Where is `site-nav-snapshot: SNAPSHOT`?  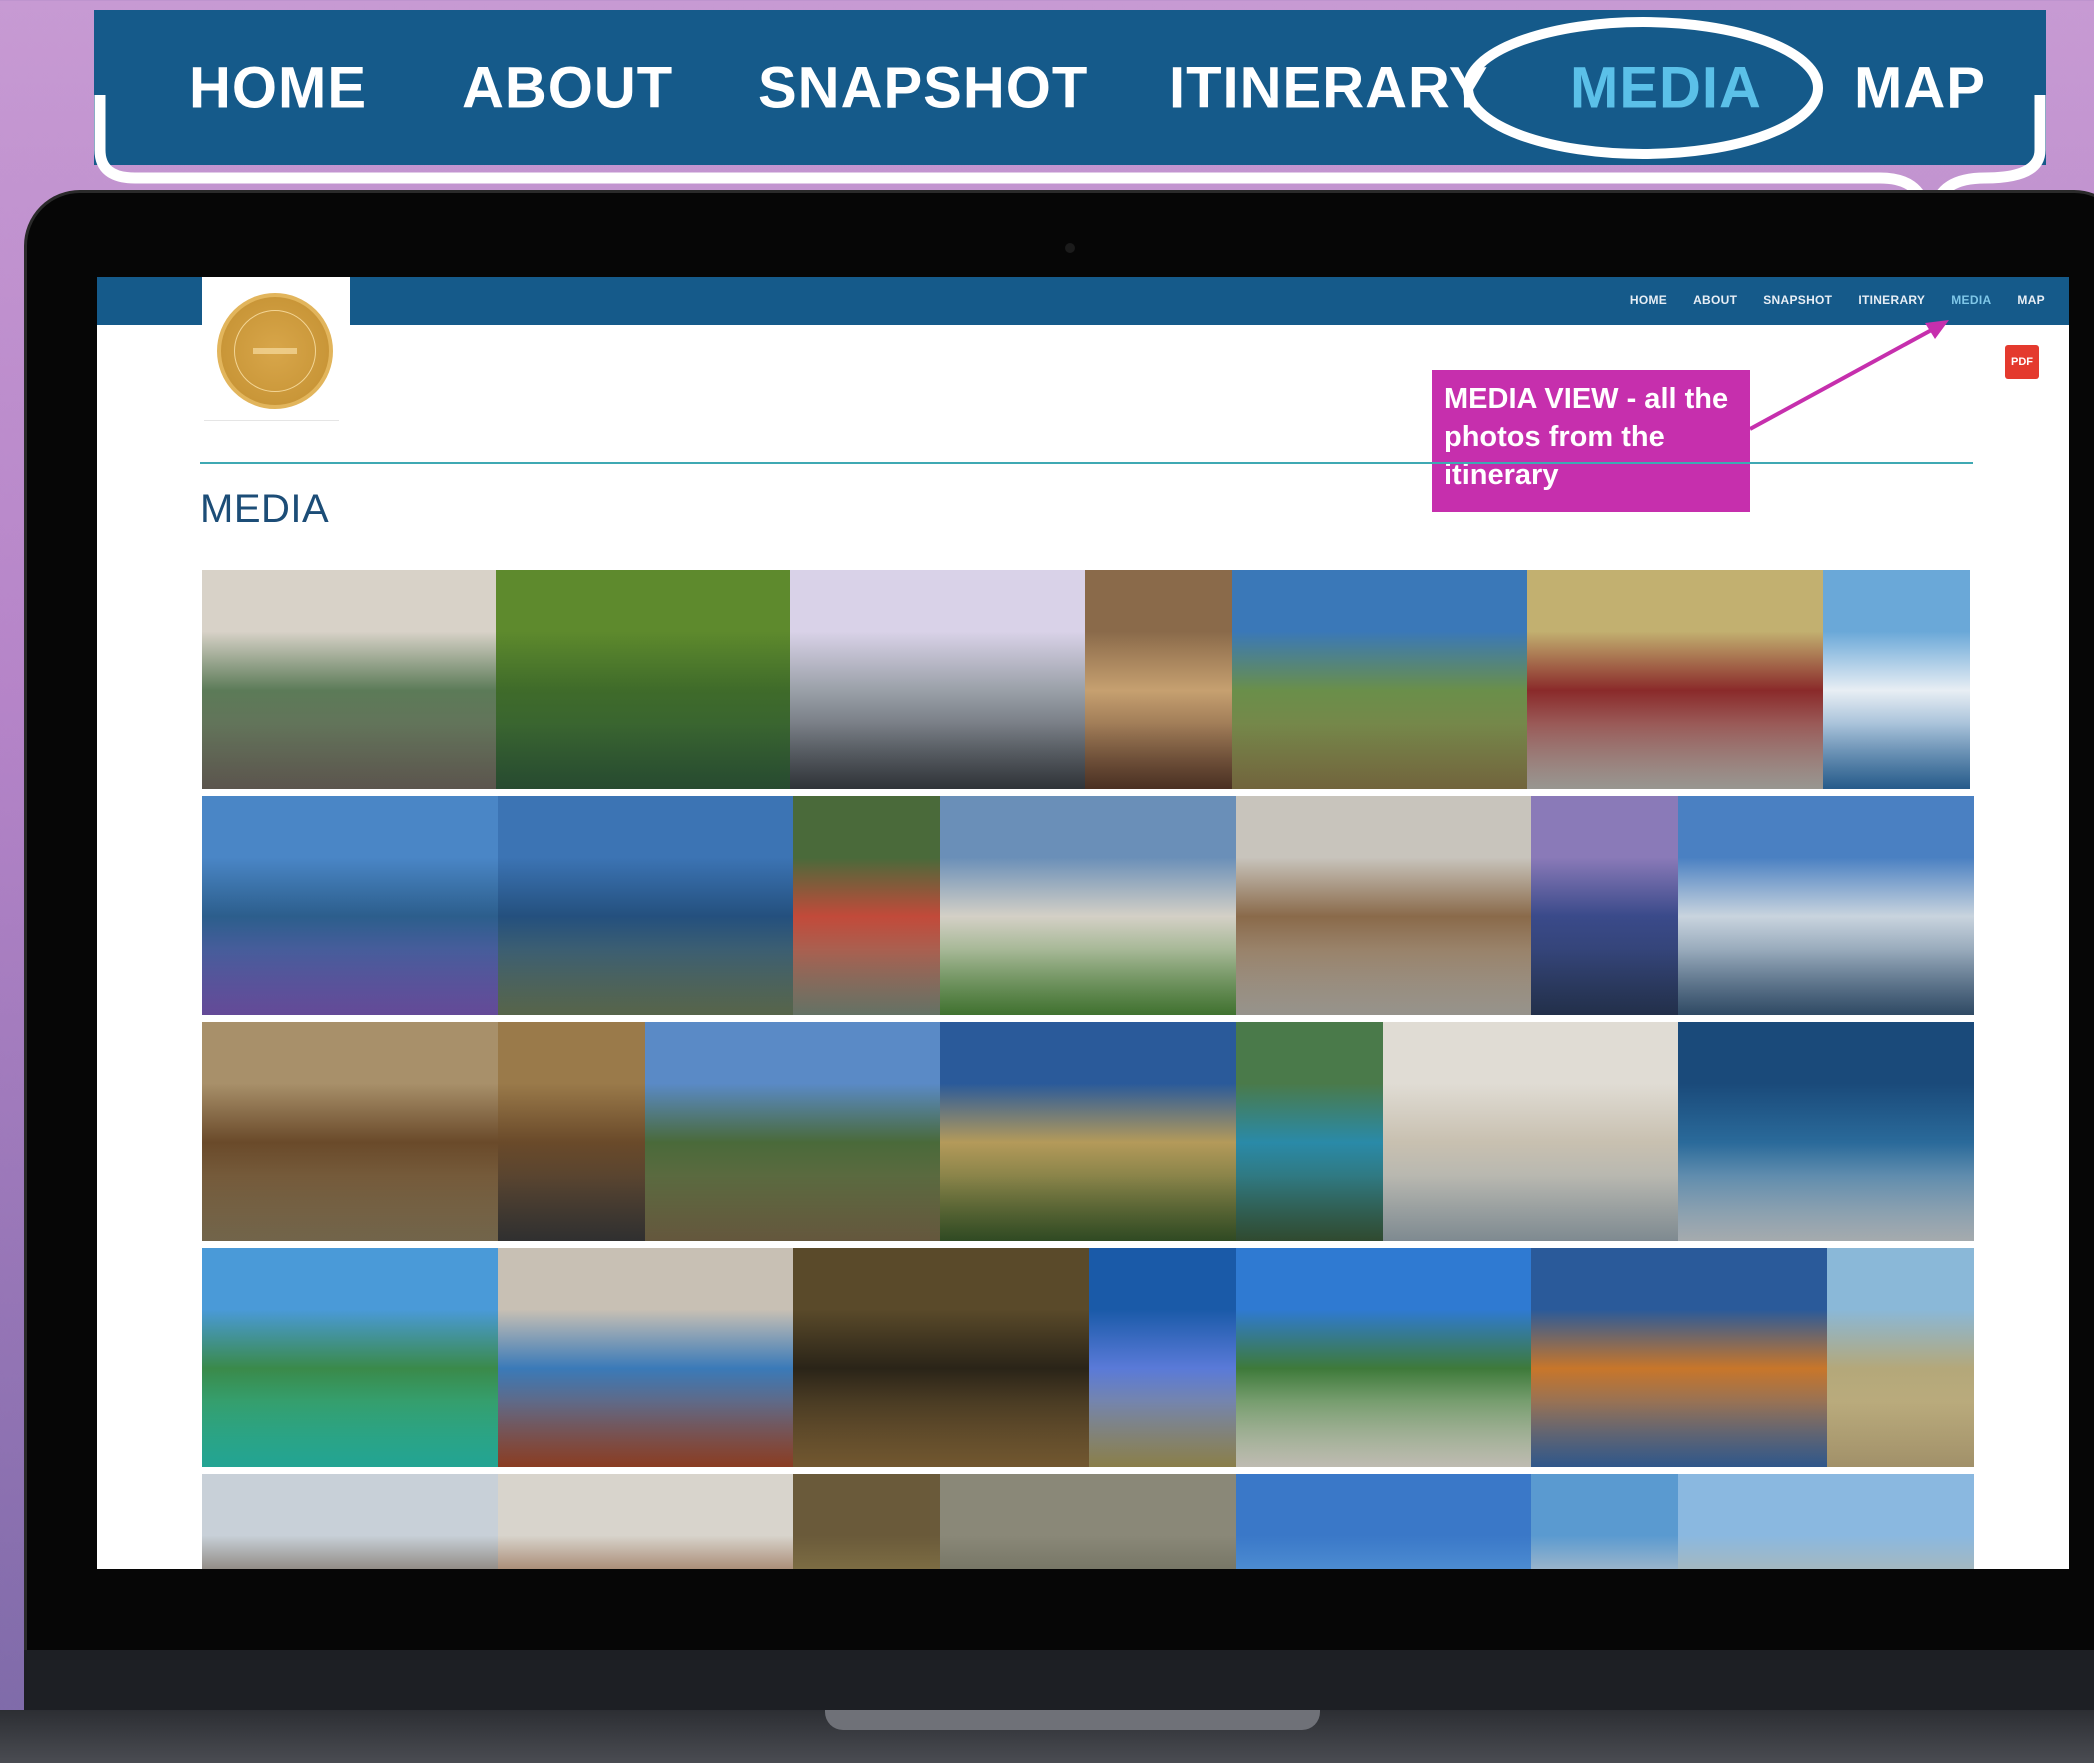 site-nav-snapshot: SNAPSHOT is located at coordinates (1797, 300).